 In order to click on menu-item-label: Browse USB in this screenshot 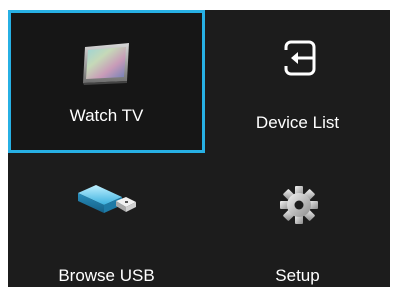, I will do `click(106, 275)`.